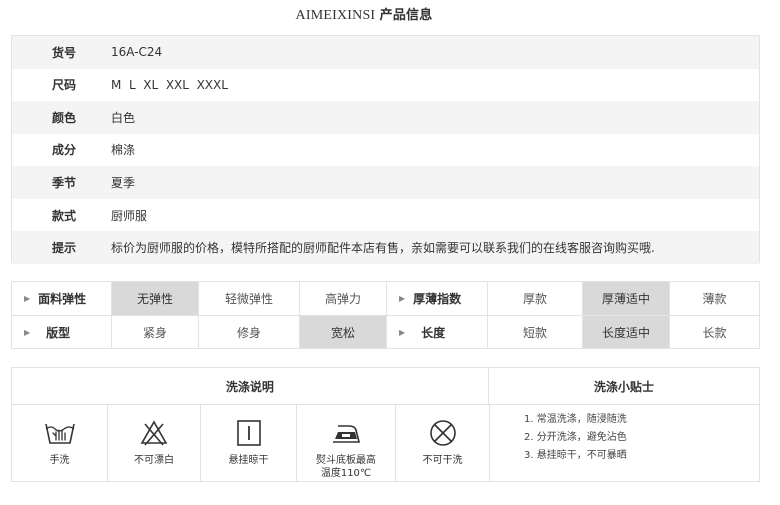 This screenshot has height=505, width=780. I want to click on wash-item-hang-dry: 悬挂晾干, so click(248, 443).